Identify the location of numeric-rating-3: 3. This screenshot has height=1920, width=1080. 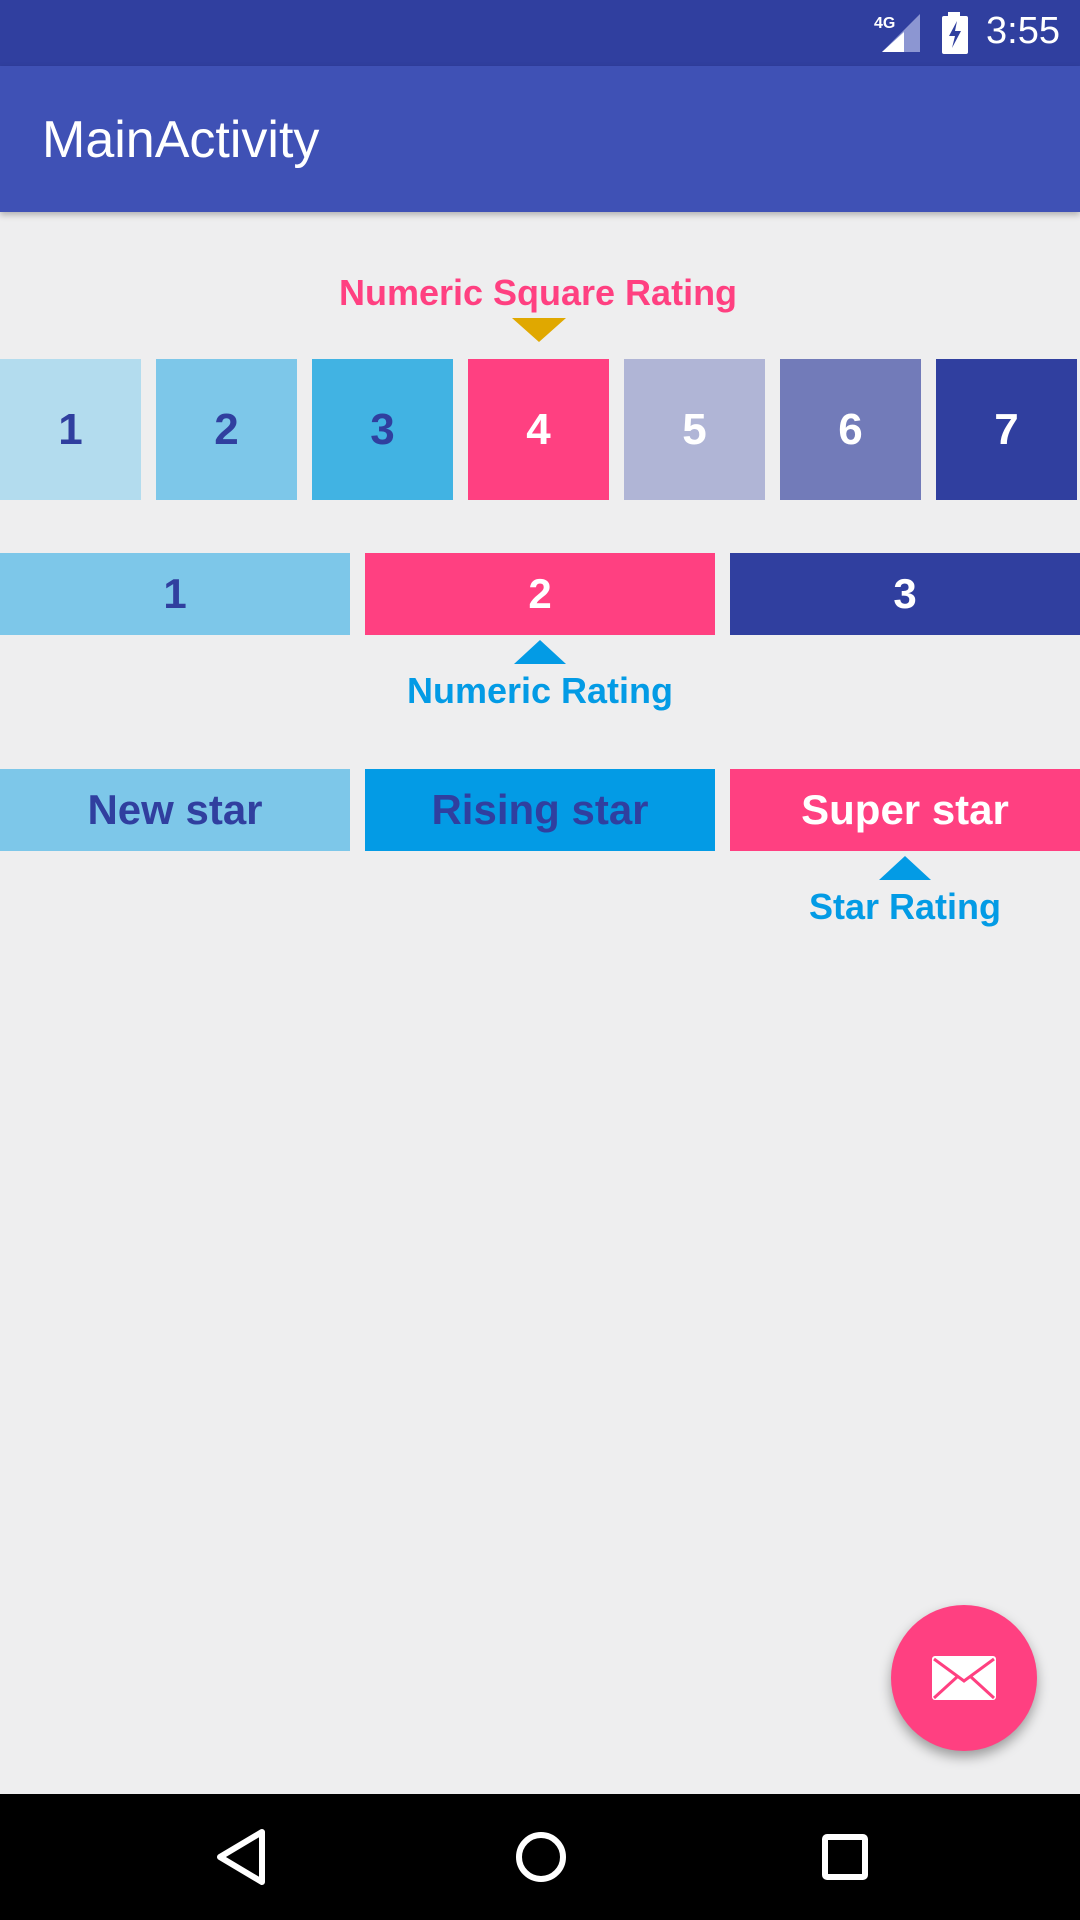
(905, 594).